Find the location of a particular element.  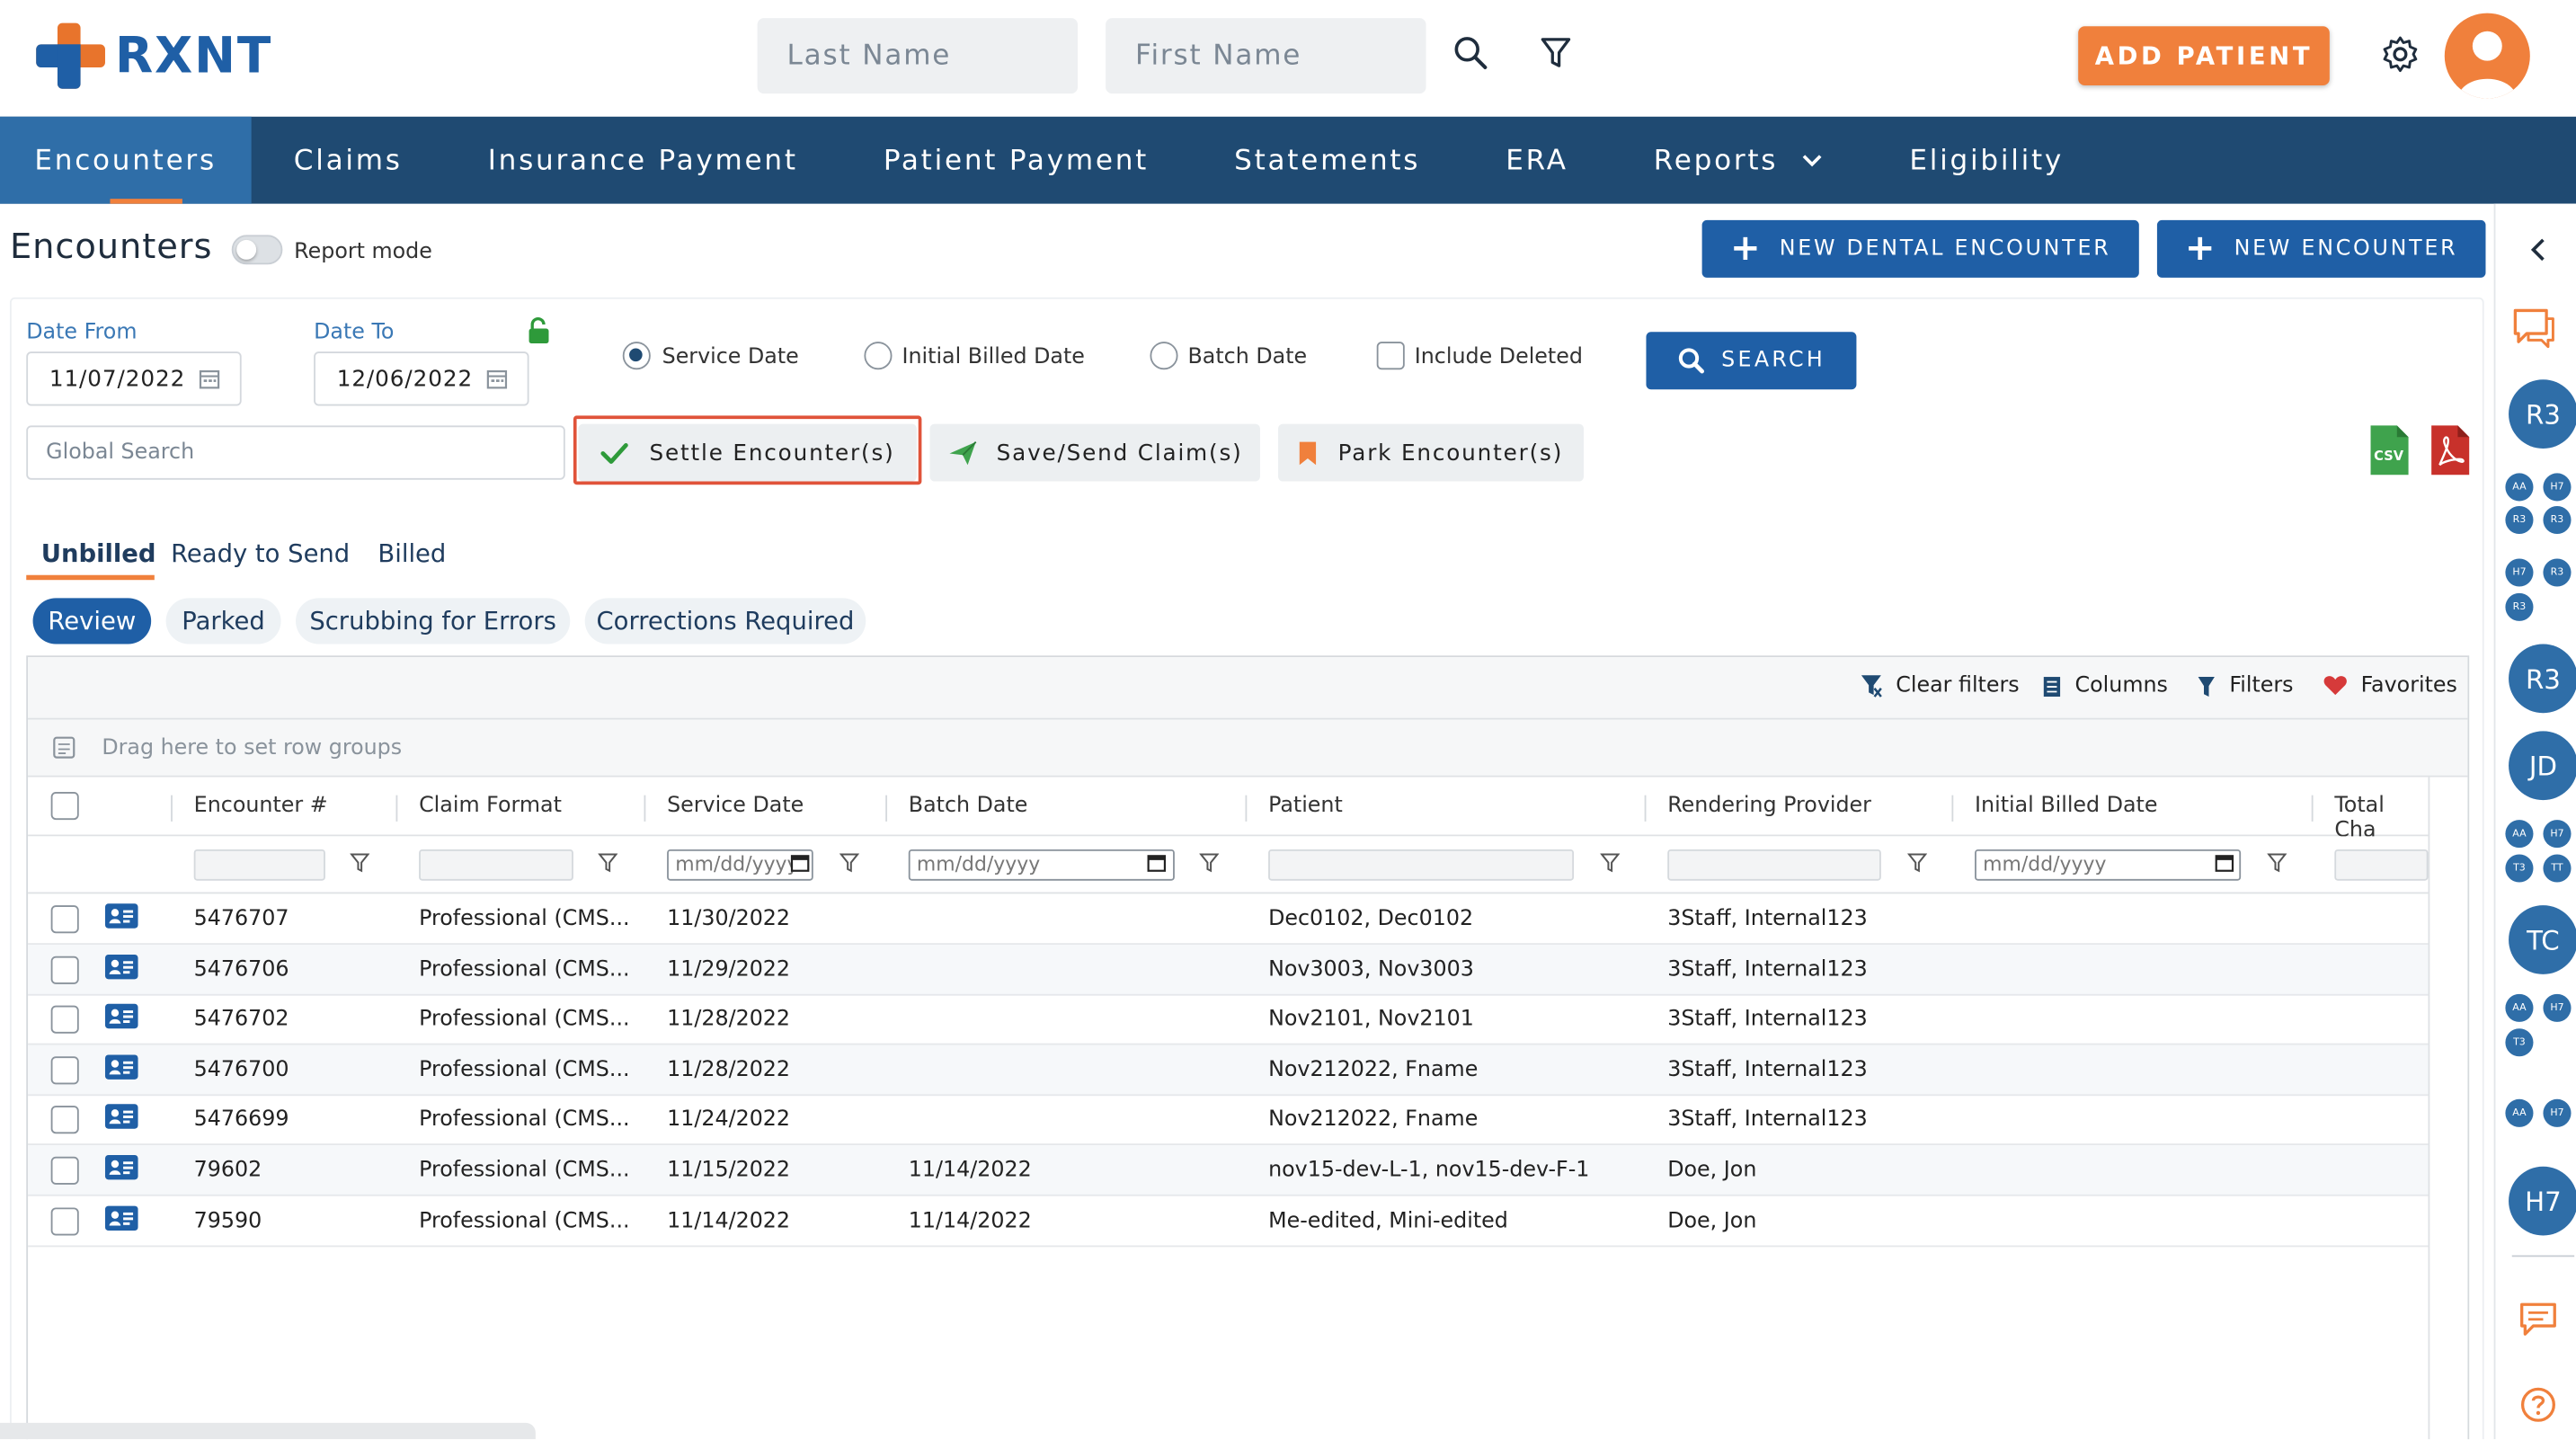

new-encounter-button: + NEW ENCOUNTER is located at coordinates (2321, 248).